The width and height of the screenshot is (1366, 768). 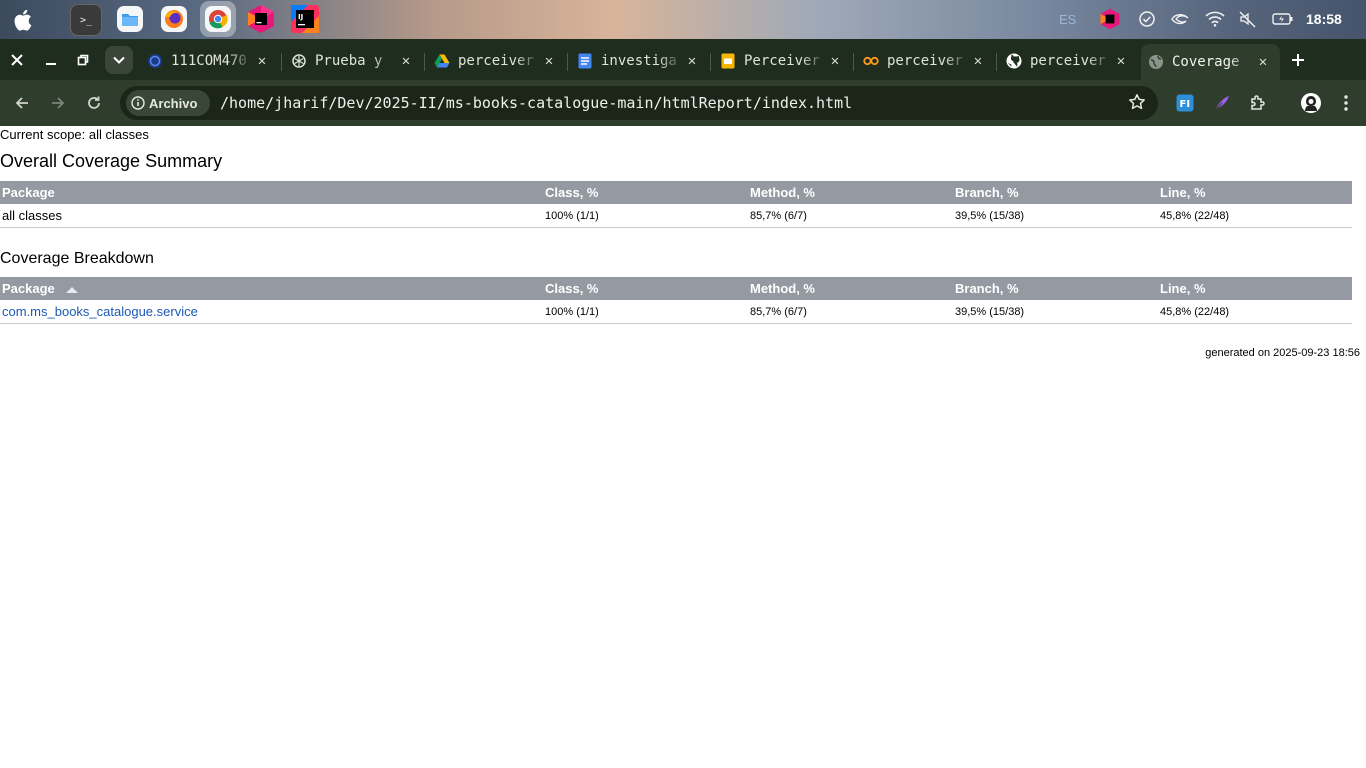 I want to click on terminal-app-icon: >_, so click(x=86, y=20).